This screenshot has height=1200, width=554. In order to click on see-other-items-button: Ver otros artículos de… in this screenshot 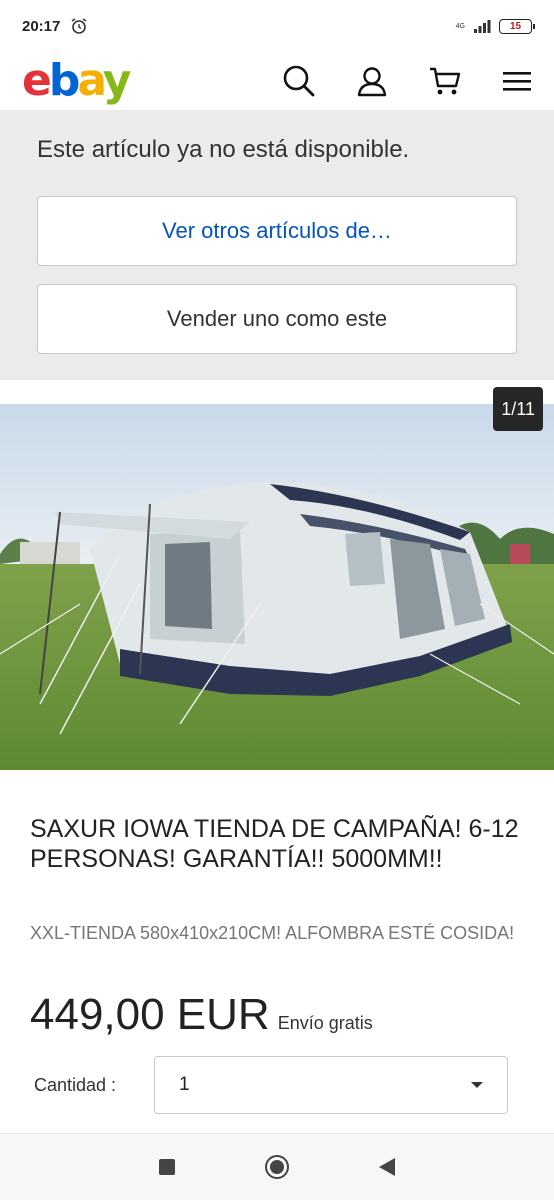, I will do `click(277, 231)`.